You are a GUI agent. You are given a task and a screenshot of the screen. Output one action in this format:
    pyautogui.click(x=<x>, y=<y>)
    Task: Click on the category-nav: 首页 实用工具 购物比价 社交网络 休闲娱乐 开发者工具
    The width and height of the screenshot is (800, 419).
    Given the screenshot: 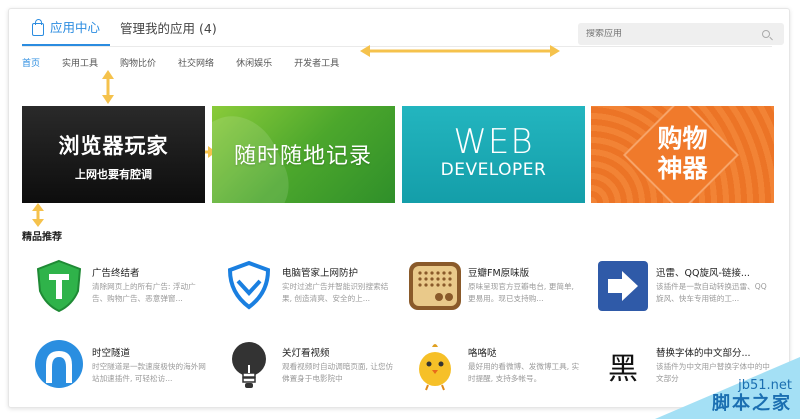 What is the action you would take?
    pyautogui.click(x=191, y=62)
    